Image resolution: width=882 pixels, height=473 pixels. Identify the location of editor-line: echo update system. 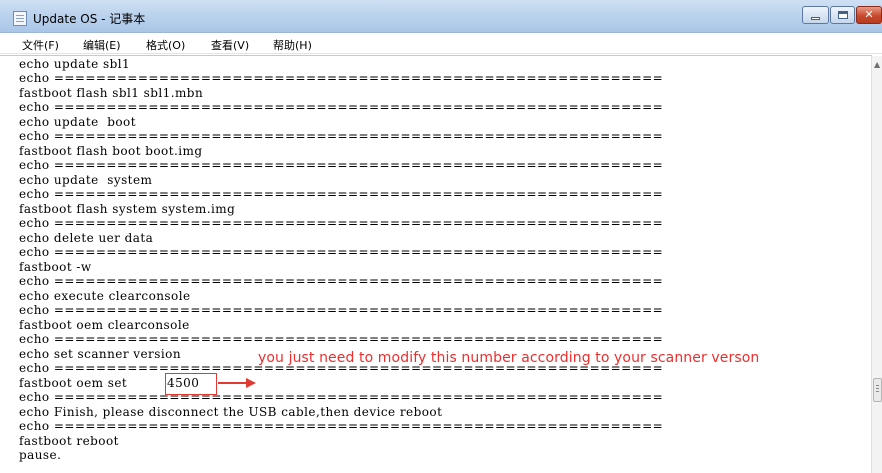
(86, 180).